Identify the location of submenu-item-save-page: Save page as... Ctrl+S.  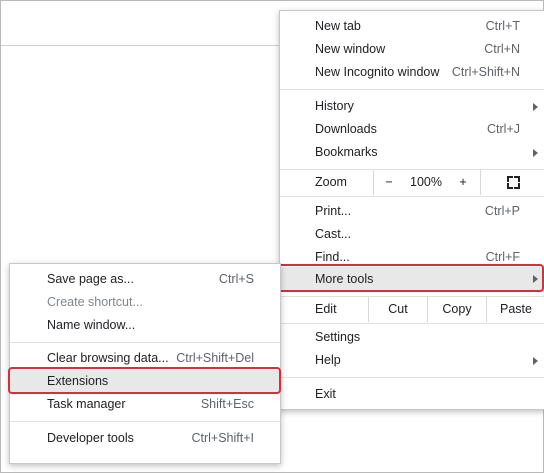
(145, 279).